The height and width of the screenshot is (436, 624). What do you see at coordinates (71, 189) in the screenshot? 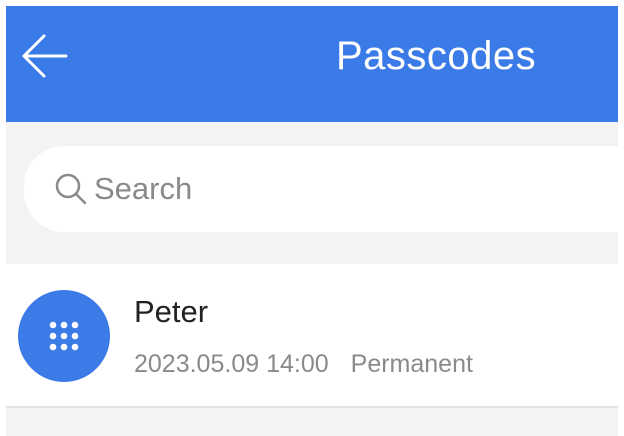
I see `search-icon` at bounding box center [71, 189].